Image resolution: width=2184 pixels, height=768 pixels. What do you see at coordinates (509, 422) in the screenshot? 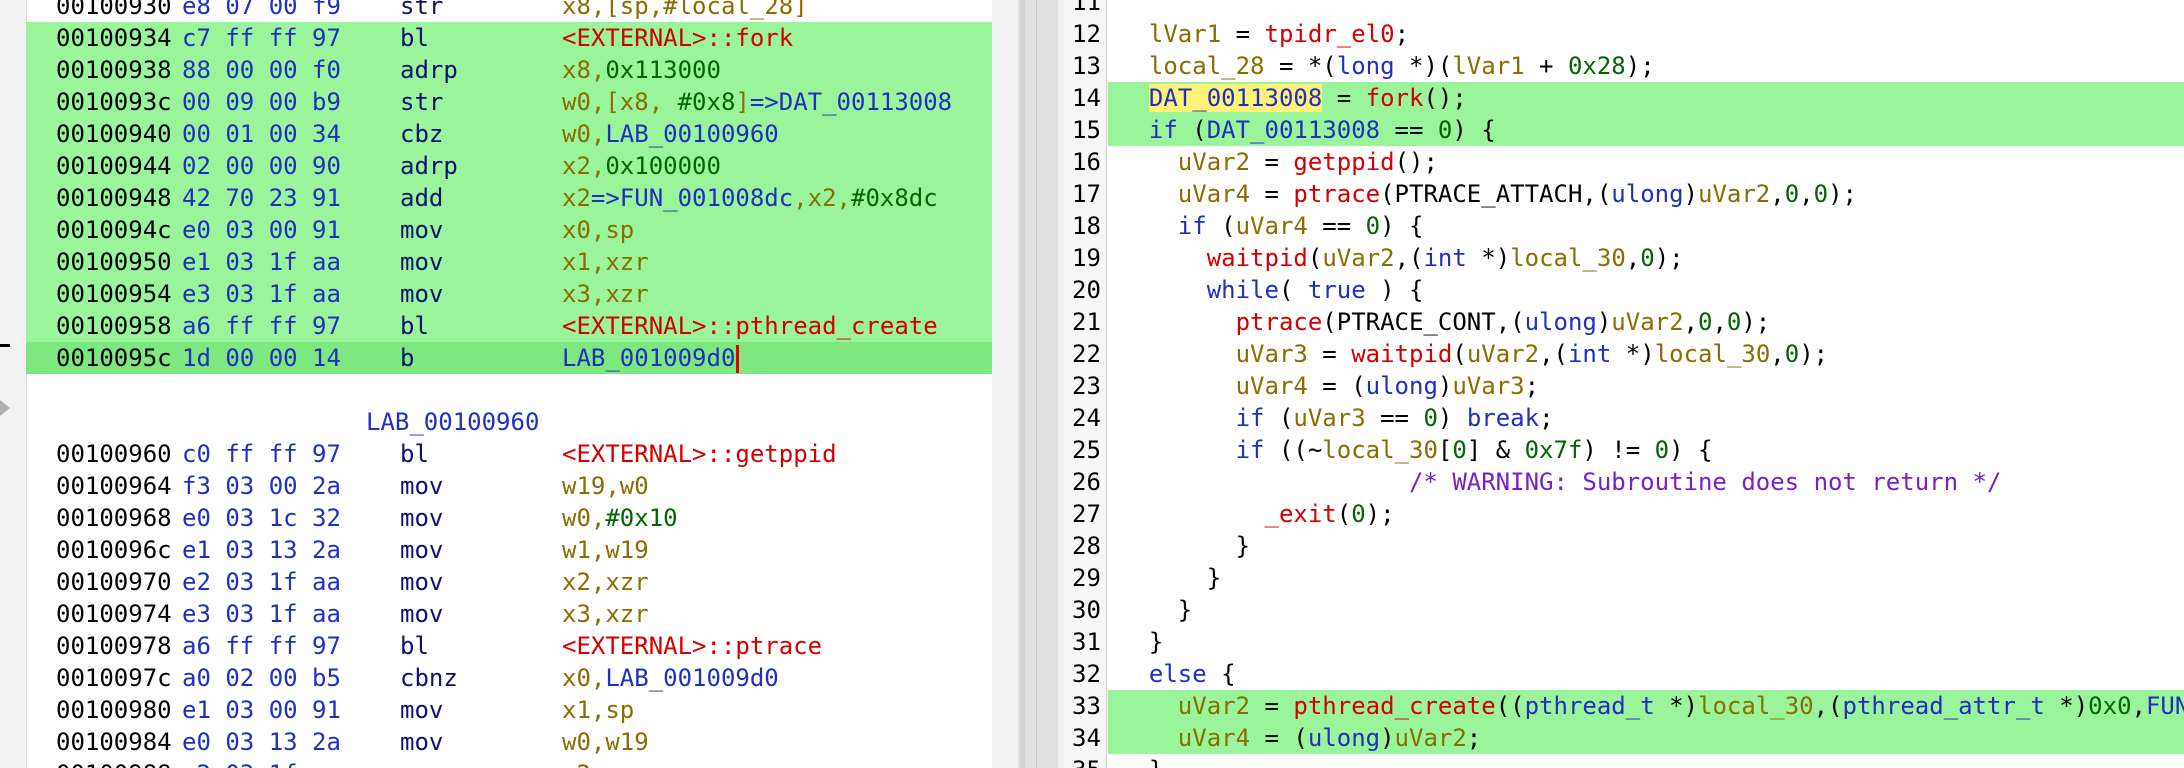
I see `code-label: LAB_00100960` at bounding box center [509, 422].